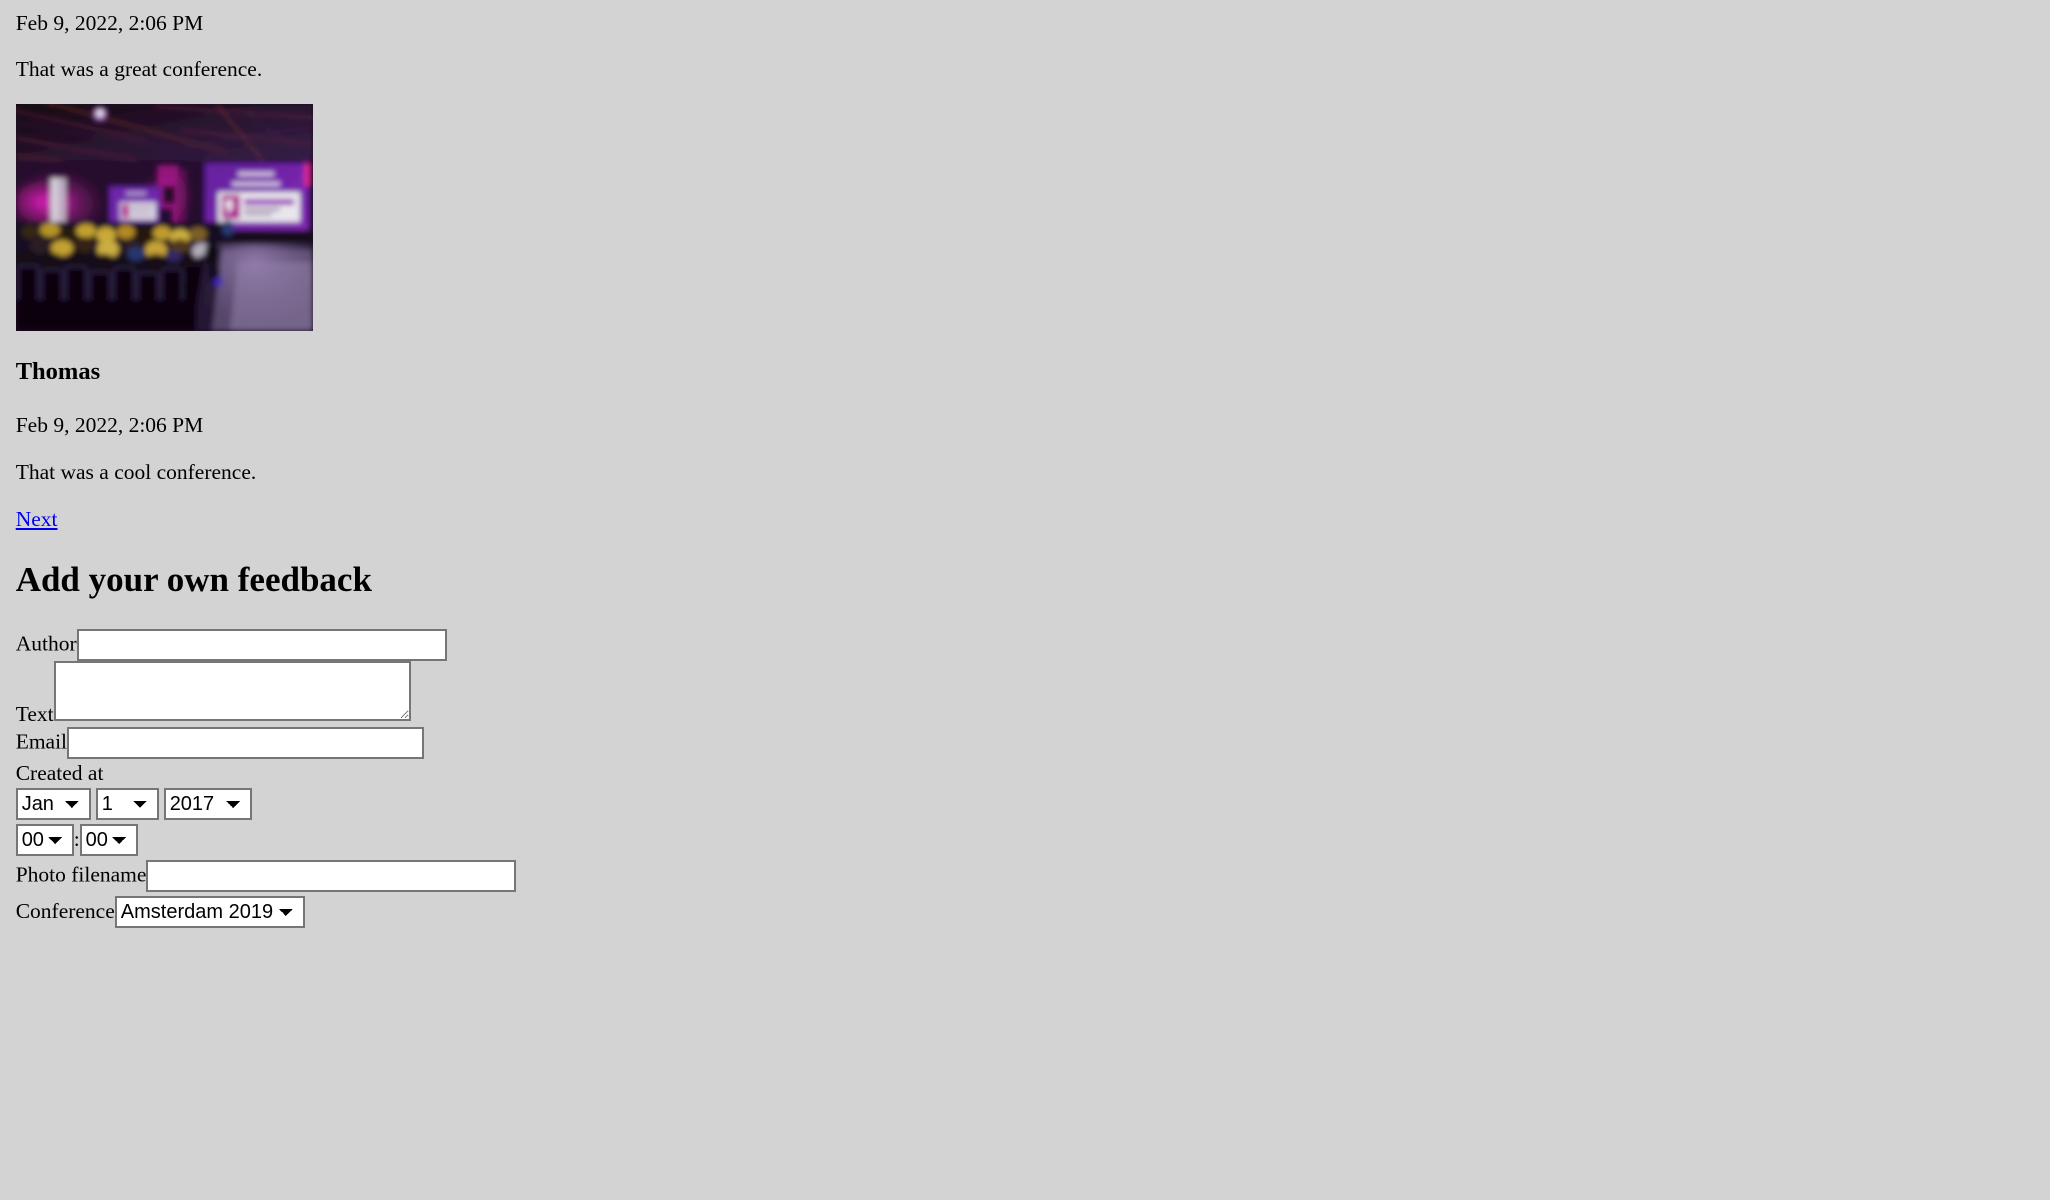 The image size is (2050, 1200). I want to click on field-row-email: Email, so click(1025, 742).